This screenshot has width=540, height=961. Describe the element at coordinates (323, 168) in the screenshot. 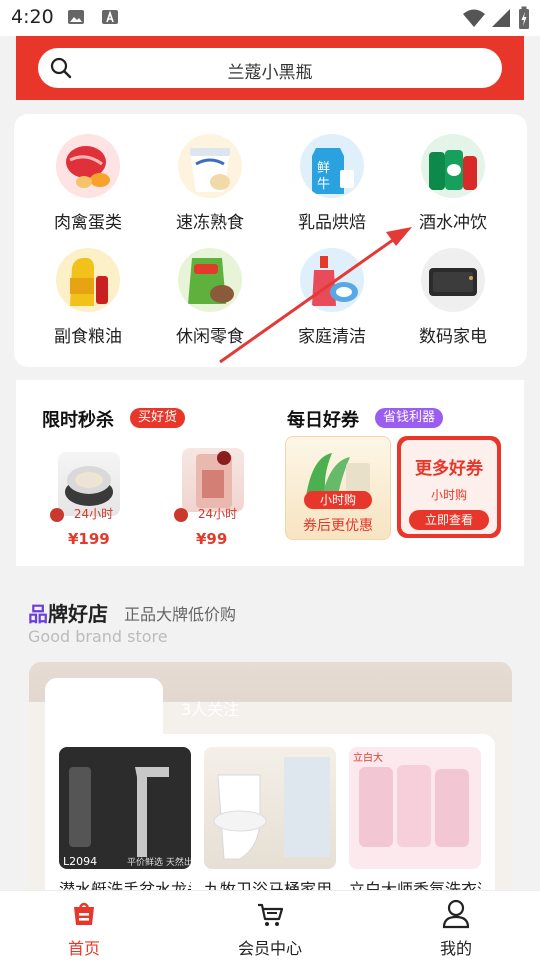

I see `svg-text: 鲜` at that location.